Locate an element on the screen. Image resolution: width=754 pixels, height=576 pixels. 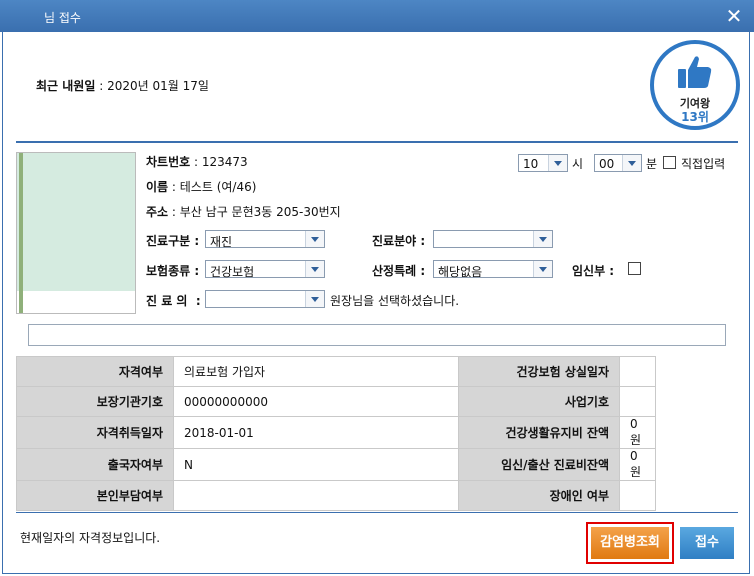
memo-input is located at coordinates (377, 335).